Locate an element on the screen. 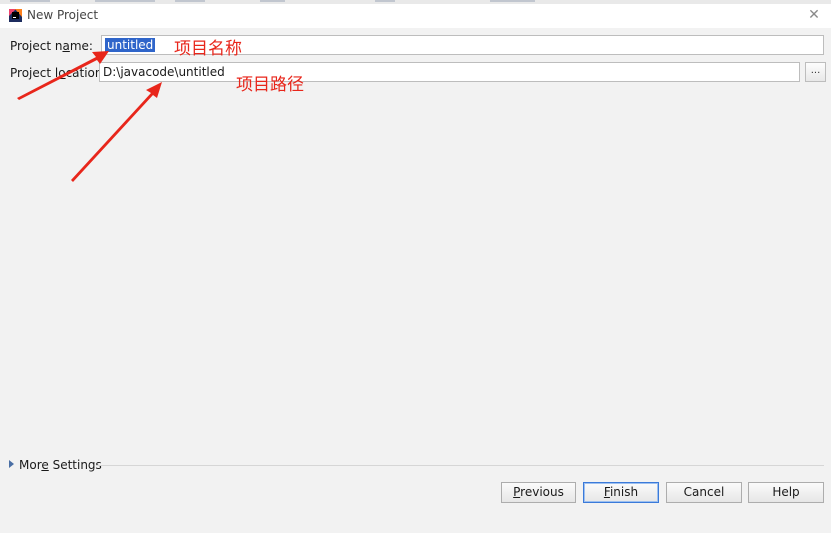  close-icon: ✕ is located at coordinates (814, 15).